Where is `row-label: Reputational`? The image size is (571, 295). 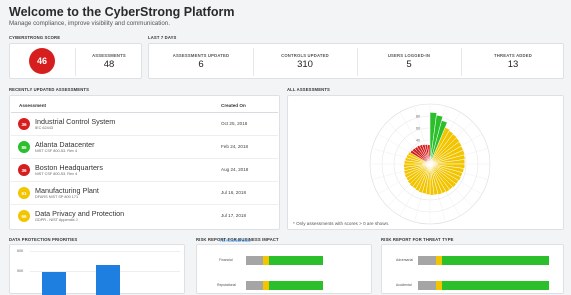
row-label: Reputational is located at coordinates (227, 285).